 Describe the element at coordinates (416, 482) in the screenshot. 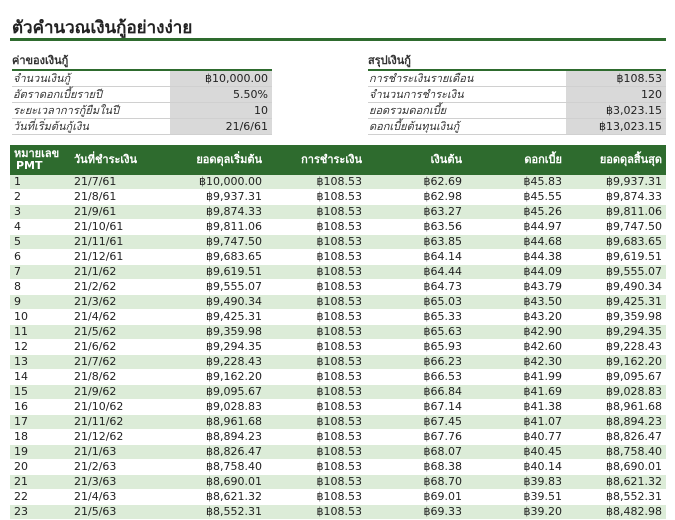

I see `principal-cell: ฿68.70` at that location.